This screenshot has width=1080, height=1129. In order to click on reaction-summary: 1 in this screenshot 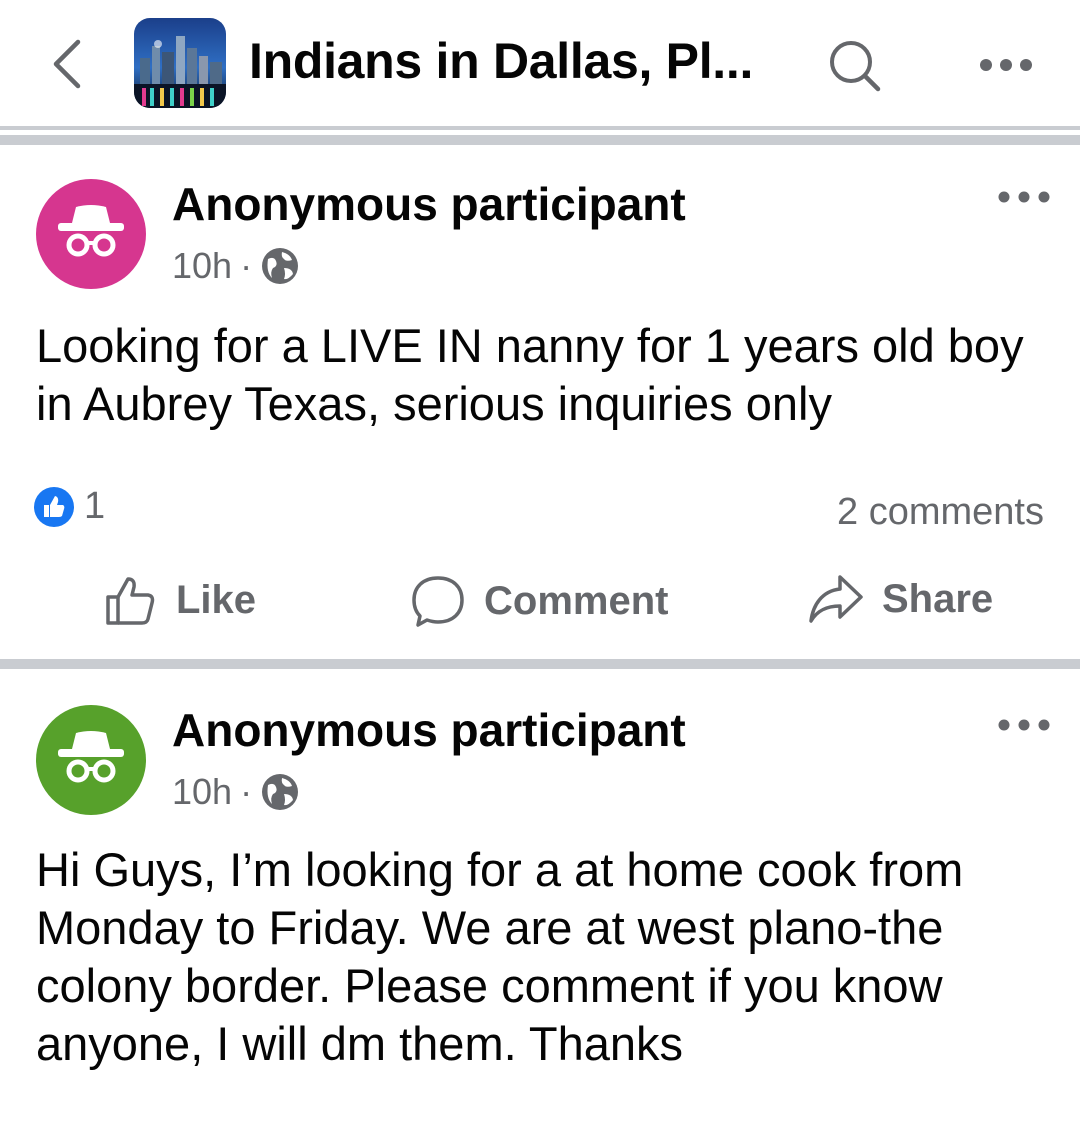, I will do `click(69, 506)`.